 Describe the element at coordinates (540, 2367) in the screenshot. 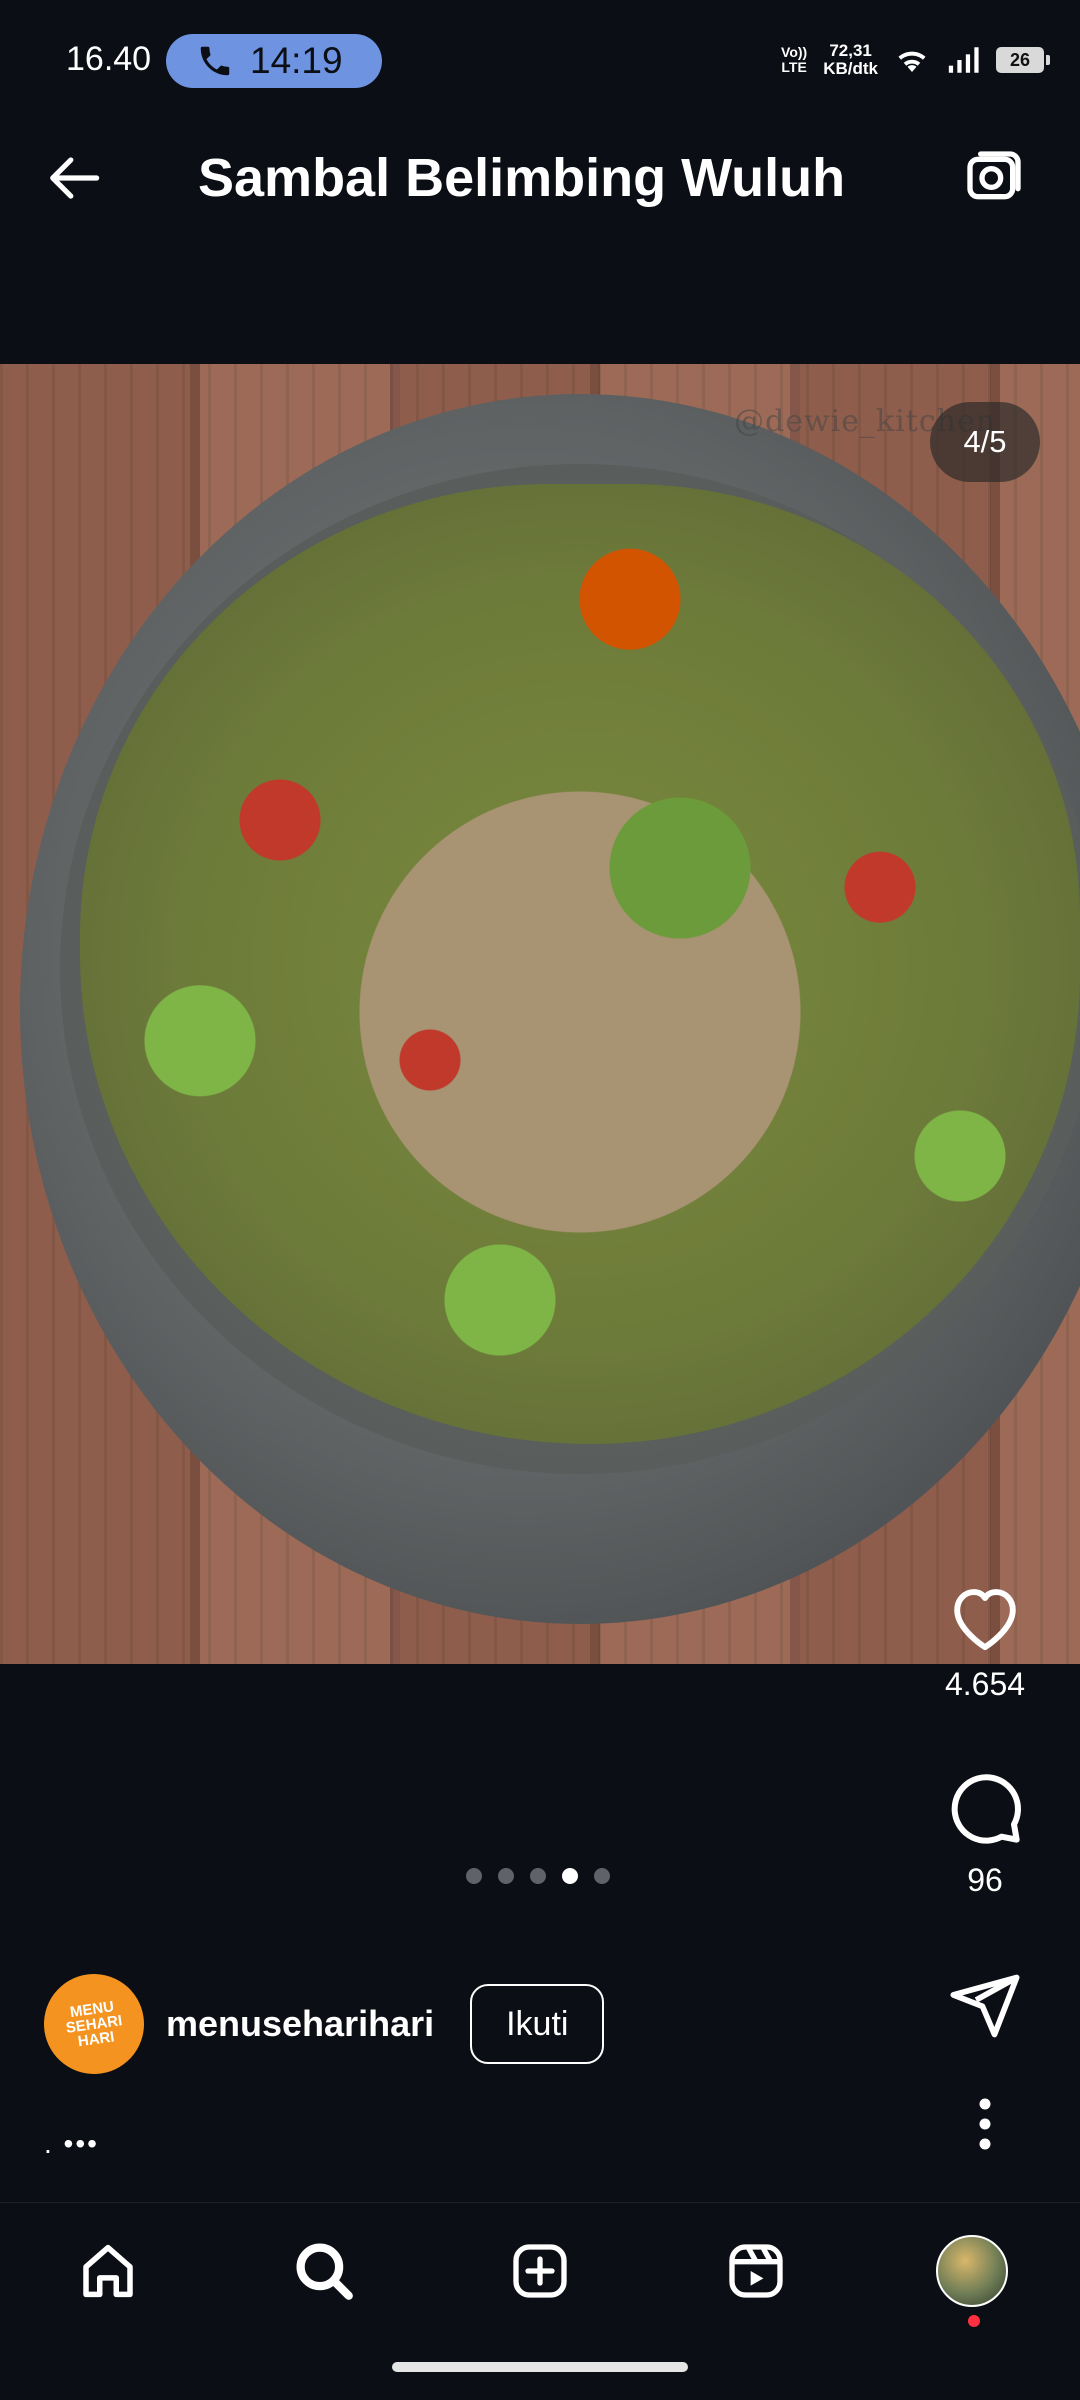

I see `gesture-home-indicator` at that location.